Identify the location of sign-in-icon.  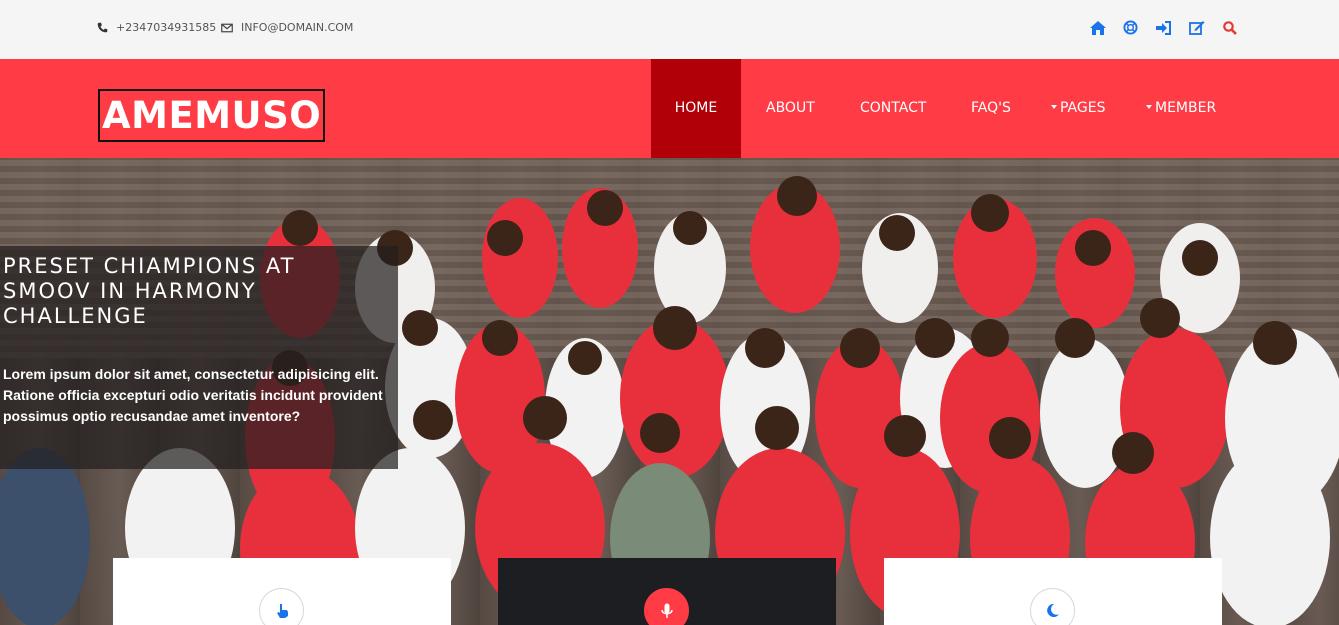
(1163, 27).